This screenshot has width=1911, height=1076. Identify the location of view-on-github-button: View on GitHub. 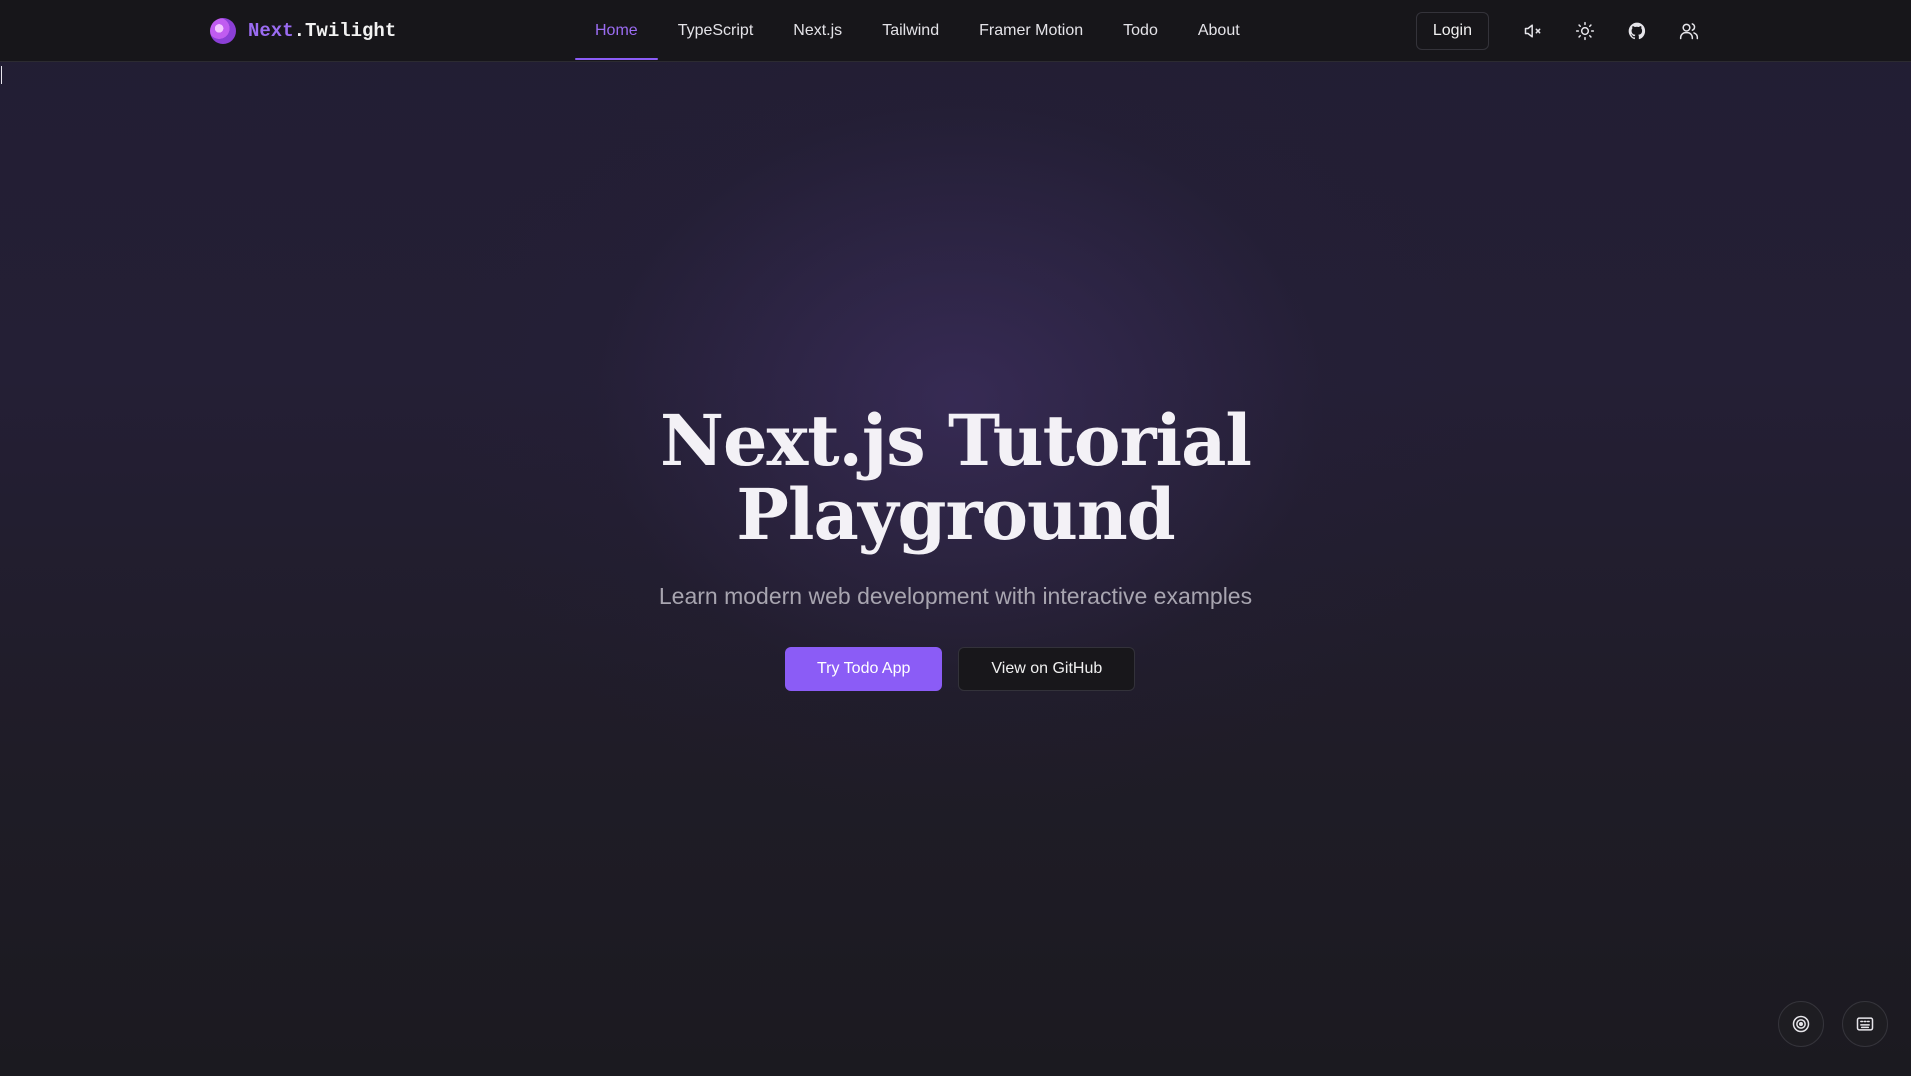
(1047, 669).